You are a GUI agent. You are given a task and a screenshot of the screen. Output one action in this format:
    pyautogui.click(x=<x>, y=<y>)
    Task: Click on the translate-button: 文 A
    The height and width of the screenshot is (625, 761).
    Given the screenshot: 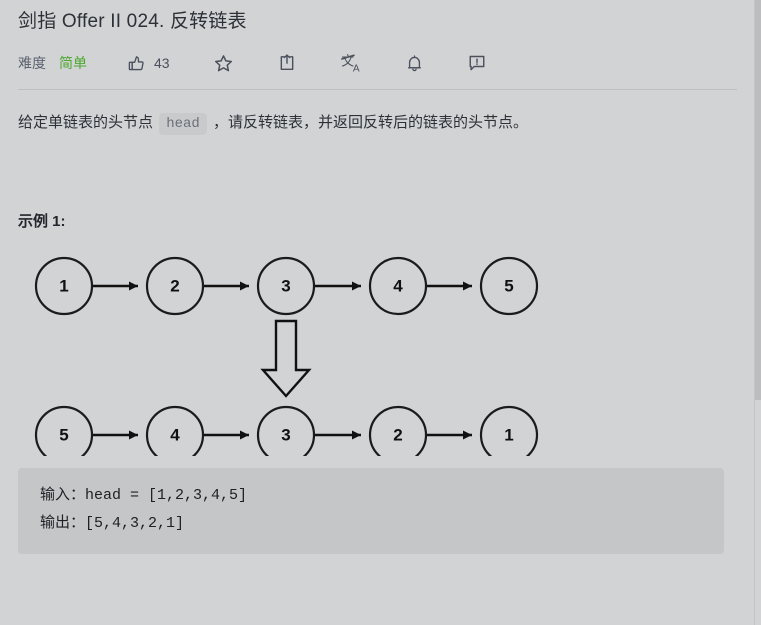 What is the action you would take?
    pyautogui.click(x=351, y=63)
    